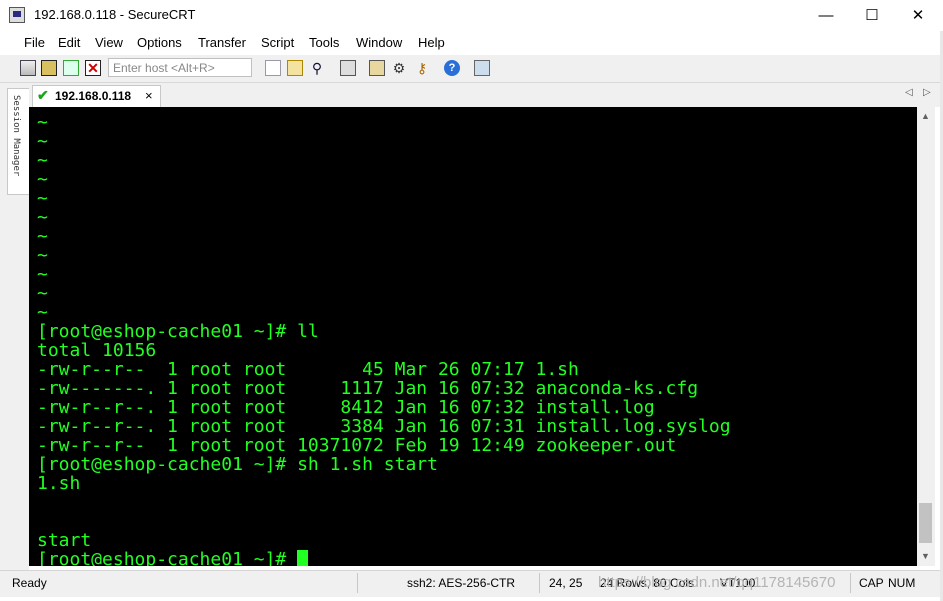  I want to click on menu-options: Options, so click(159, 42).